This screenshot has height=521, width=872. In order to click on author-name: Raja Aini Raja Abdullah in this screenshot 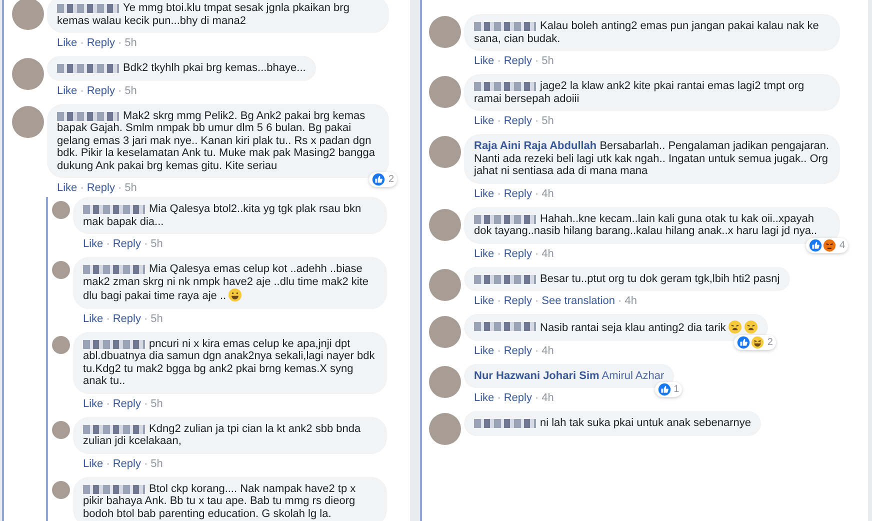, I will do `click(535, 146)`.